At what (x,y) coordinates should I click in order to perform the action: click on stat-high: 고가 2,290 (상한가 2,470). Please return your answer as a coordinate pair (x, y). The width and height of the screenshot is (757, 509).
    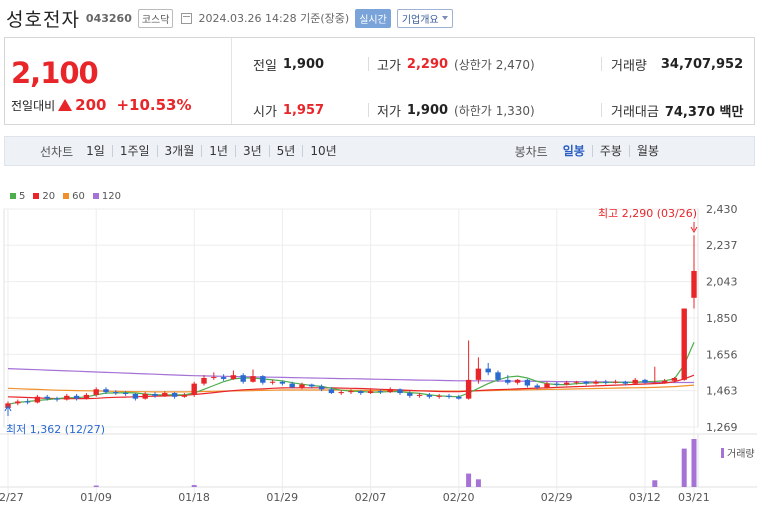
    Looking at the image, I should click on (456, 64).